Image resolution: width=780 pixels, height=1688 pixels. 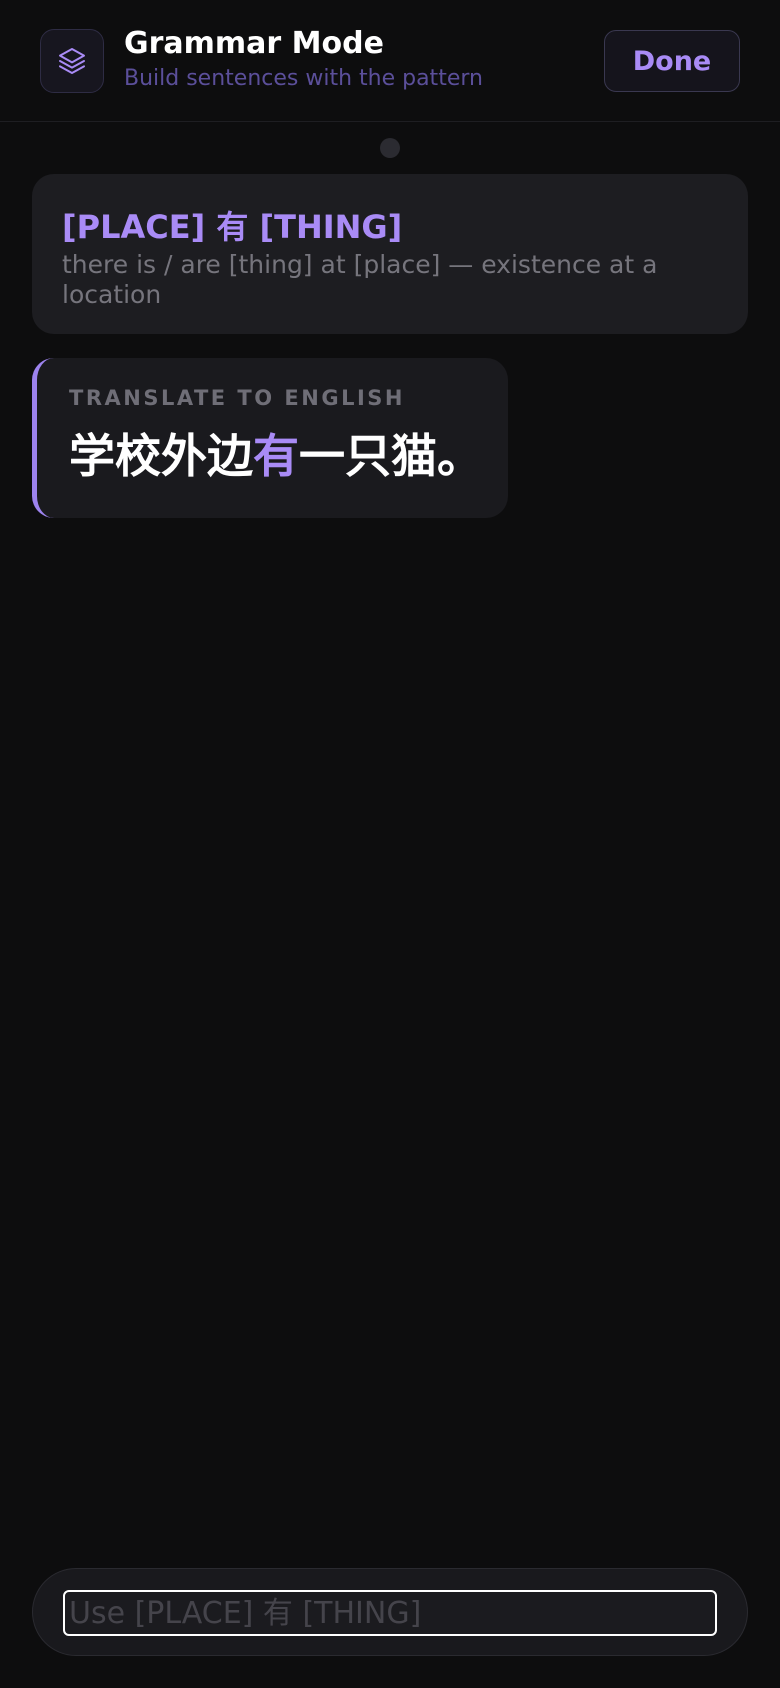 What do you see at coordinates (254, 43) in the screenshot?
I see `page-title: Grammar Mode` at bounding box center [254, 43].